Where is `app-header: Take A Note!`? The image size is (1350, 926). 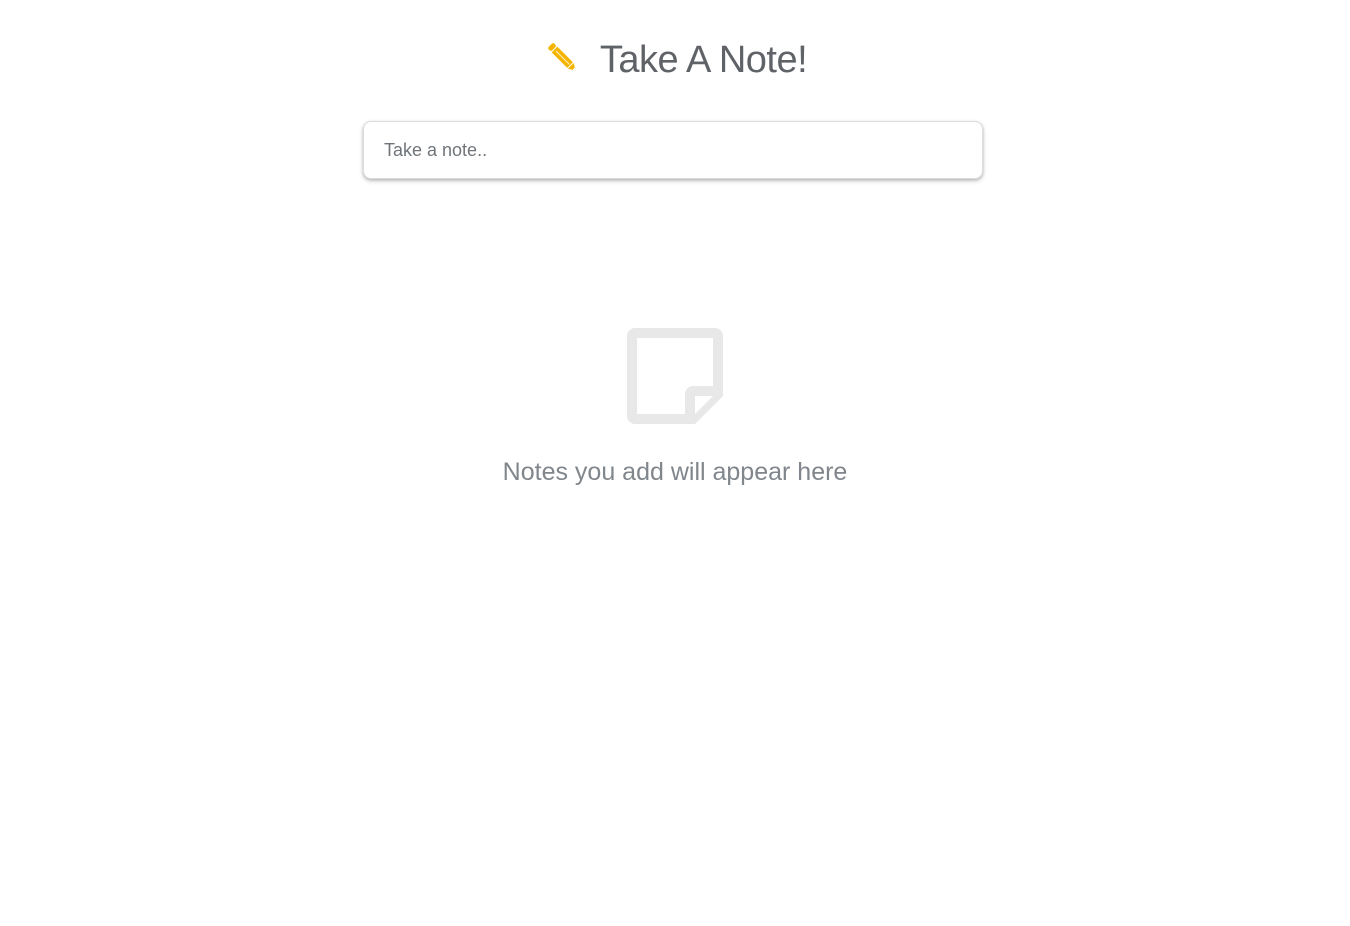
app-header: Take A Note! is located at coordinates (675, 60).